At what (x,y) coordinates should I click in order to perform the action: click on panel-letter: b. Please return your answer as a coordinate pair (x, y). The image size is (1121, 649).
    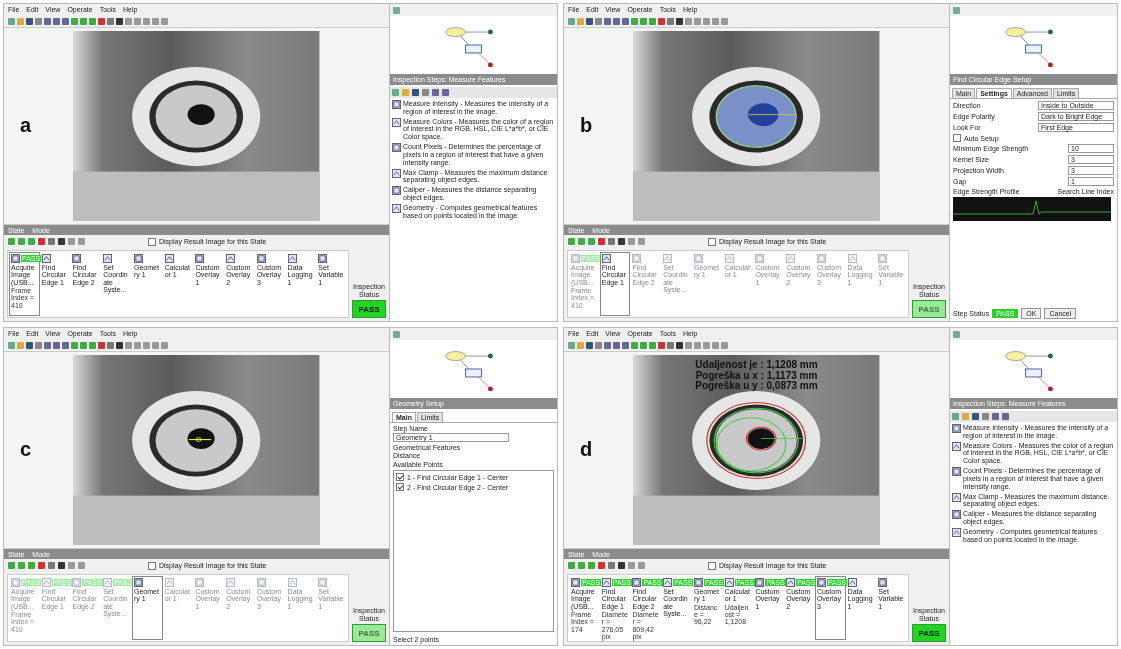
    Looking at the image, I should click on (586, 126).